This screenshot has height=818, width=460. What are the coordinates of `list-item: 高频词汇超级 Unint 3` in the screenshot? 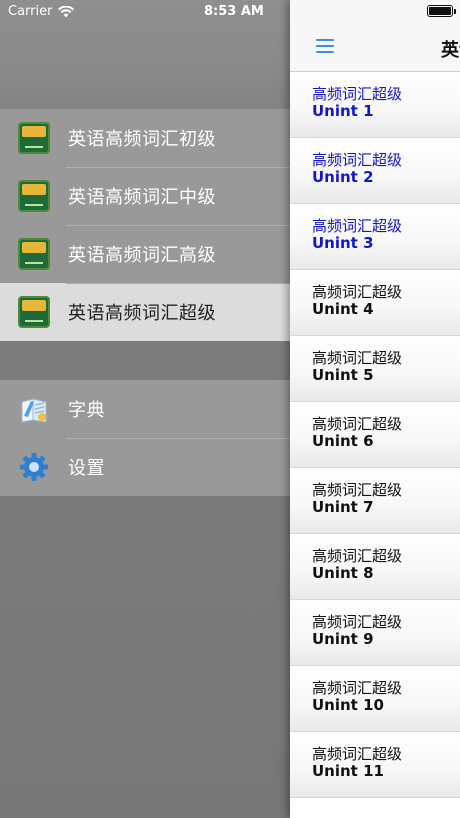 It's located at (375, 237).